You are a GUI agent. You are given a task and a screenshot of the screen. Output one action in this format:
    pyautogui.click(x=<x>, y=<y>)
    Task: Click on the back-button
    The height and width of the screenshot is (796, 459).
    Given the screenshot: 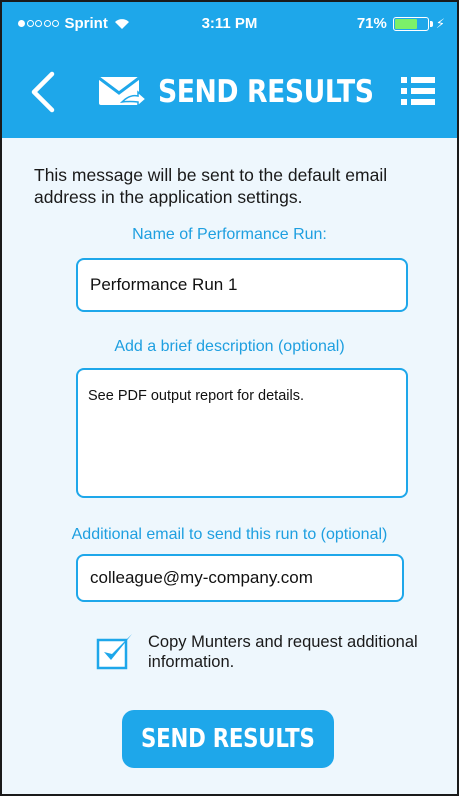 What is the action you would take?
    pyautogui.click(x=44, y=92)
    